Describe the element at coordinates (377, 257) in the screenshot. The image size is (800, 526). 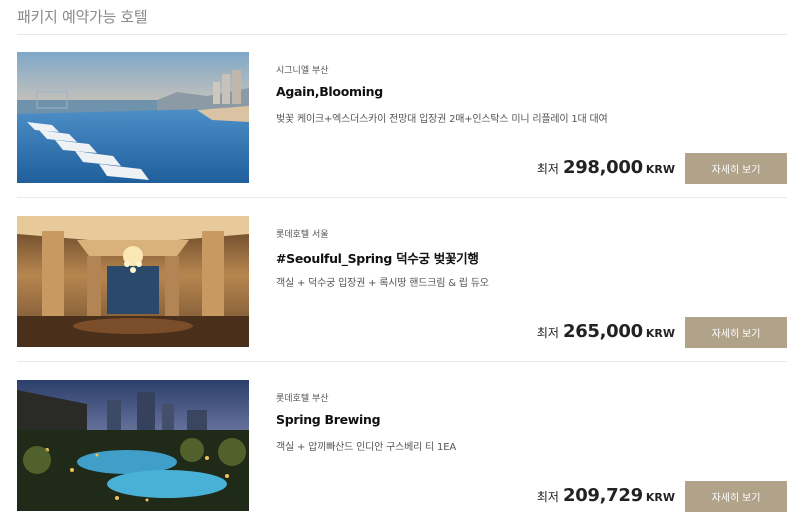
I see `package-title: #Seoulful_Spring 덕수궁 벚꽃기행` at that location.